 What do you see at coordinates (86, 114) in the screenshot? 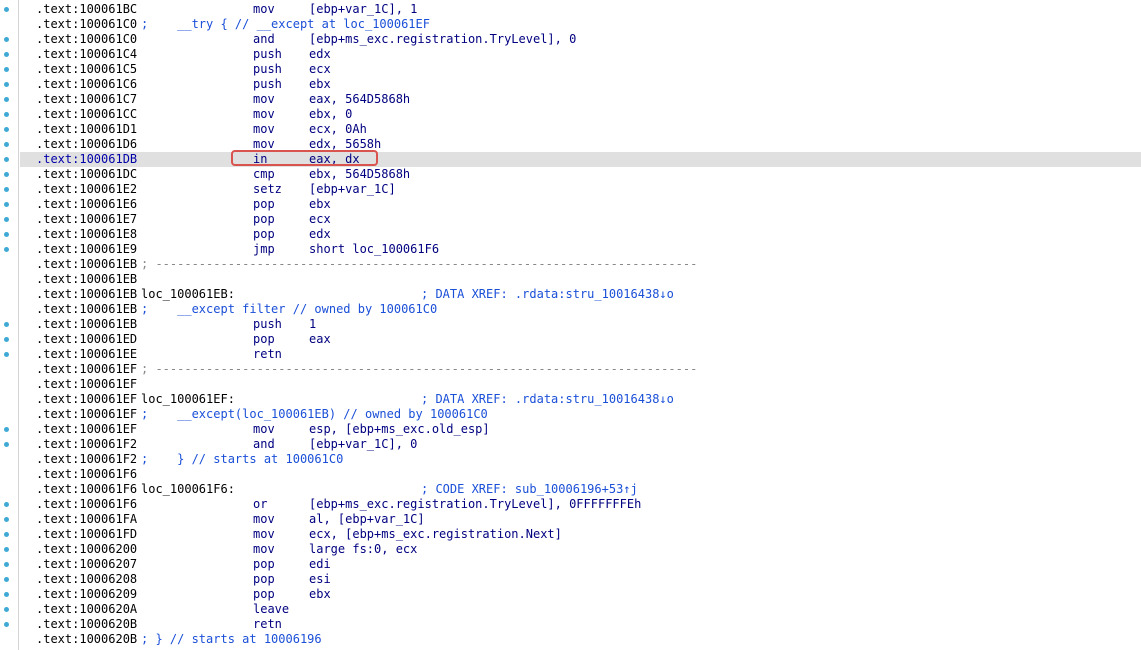
I see `address: .text:100061CC` at bounding box center [86, 114].